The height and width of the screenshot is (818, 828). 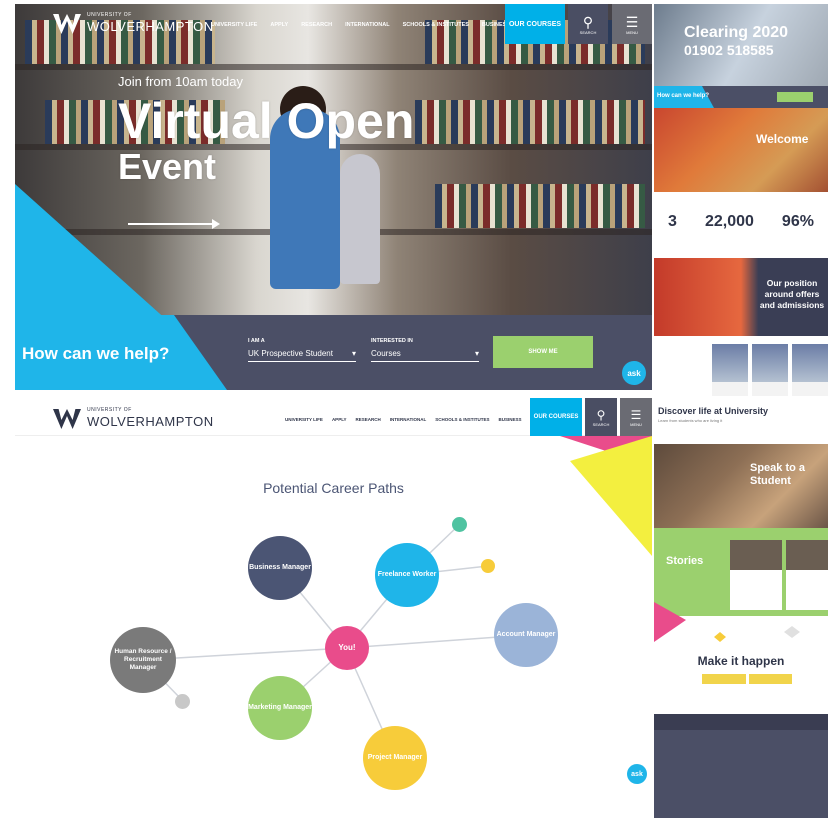 What do you see at coordinates (778, 474) in the screenshot?
I see `speak-title: Speak to a Student` at bounding box center [778, 474].